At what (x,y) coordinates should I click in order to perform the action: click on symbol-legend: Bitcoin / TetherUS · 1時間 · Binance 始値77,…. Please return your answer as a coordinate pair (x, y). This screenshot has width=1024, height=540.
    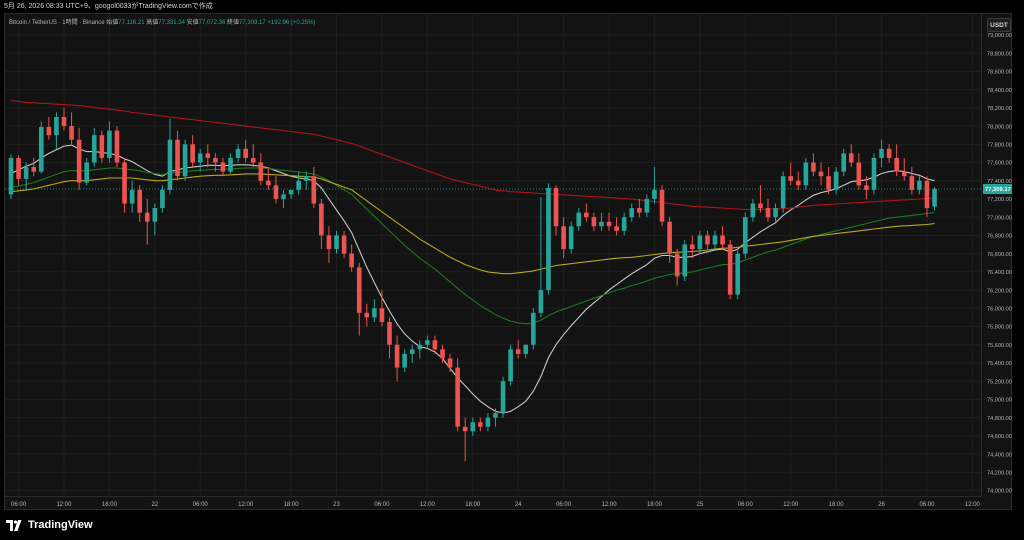
    Looking at the image, I should click on (162, 21).